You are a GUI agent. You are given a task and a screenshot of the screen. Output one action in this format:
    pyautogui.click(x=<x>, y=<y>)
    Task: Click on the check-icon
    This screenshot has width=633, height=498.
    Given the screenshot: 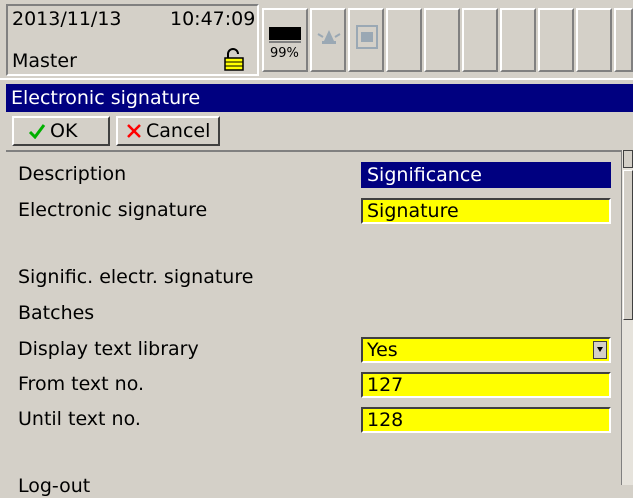 What is the action you would take?
    pyautogui.click(x=37, y=131)
    